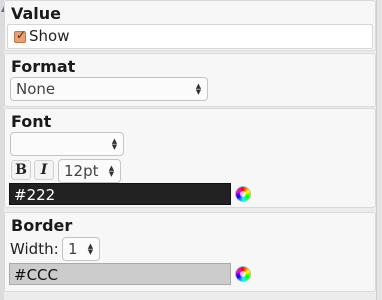  Describe the element at coordinates (42, 225) in the screenshot. I see `border-section-title: Border` at that location.